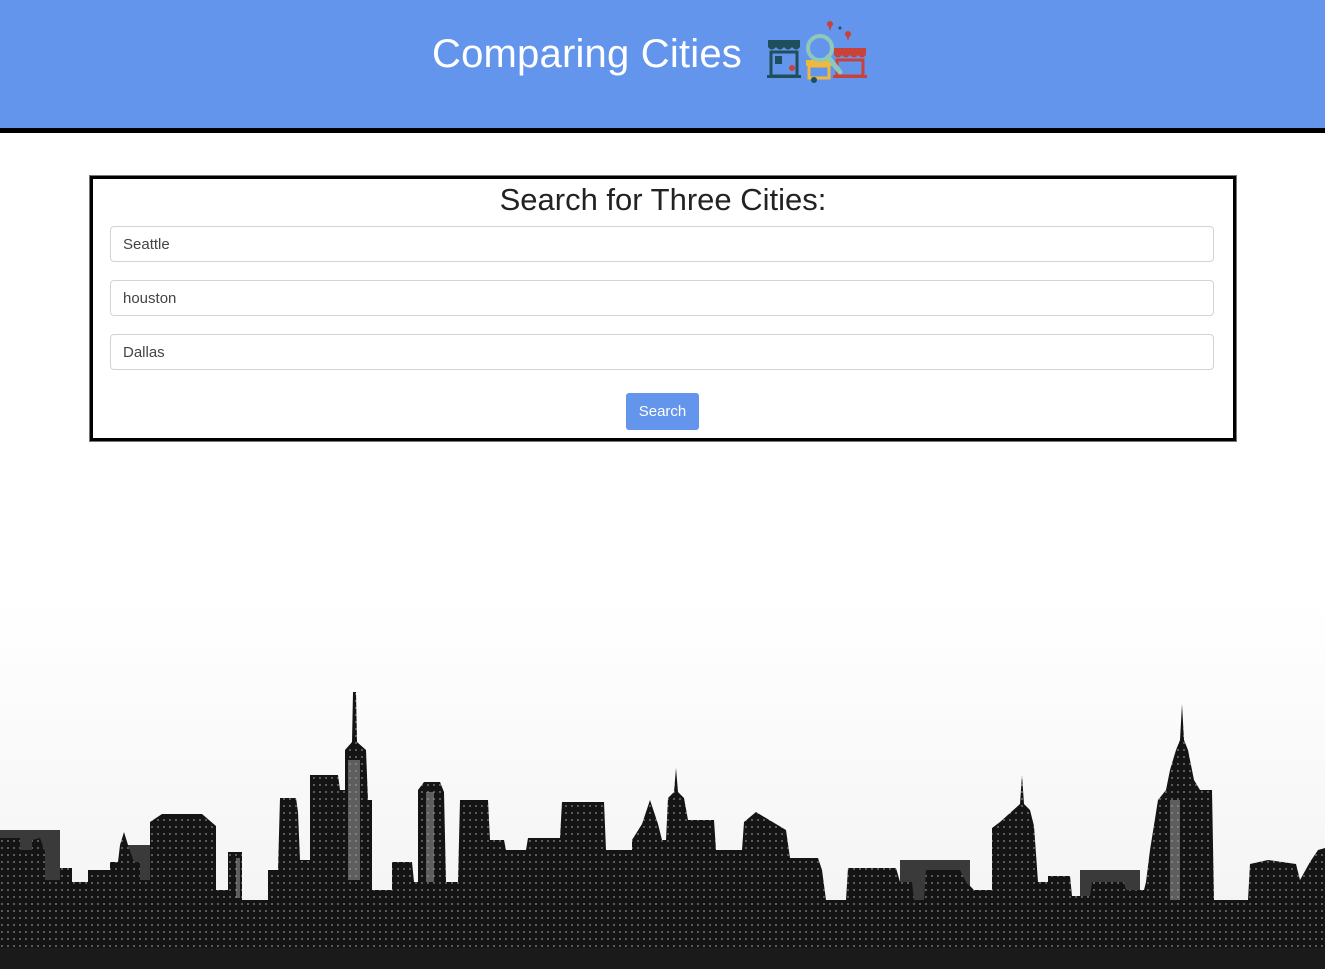 The height and width of the screenshot is (969, 1325). What do you see at coordinates (663, 199) in the screenshot?
I see `search-heading: Search for Three Cities:` at bounding box center [663, 199].